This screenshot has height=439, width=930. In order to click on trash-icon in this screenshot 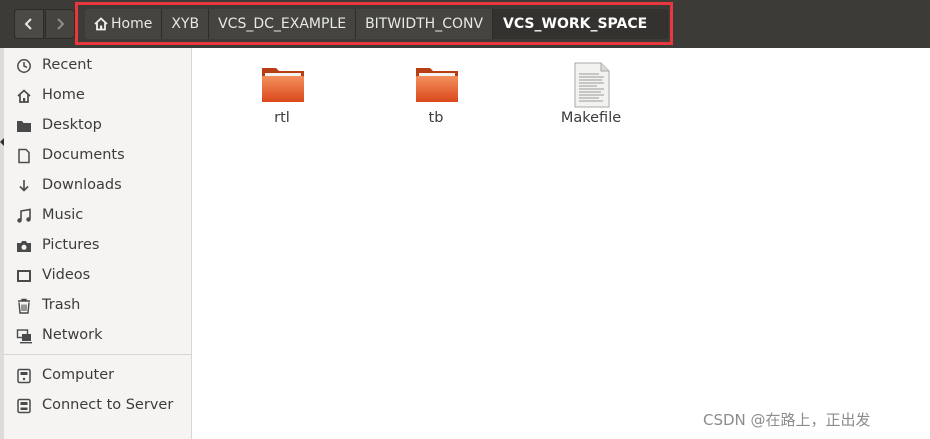, I will do `click(24, 306)`.